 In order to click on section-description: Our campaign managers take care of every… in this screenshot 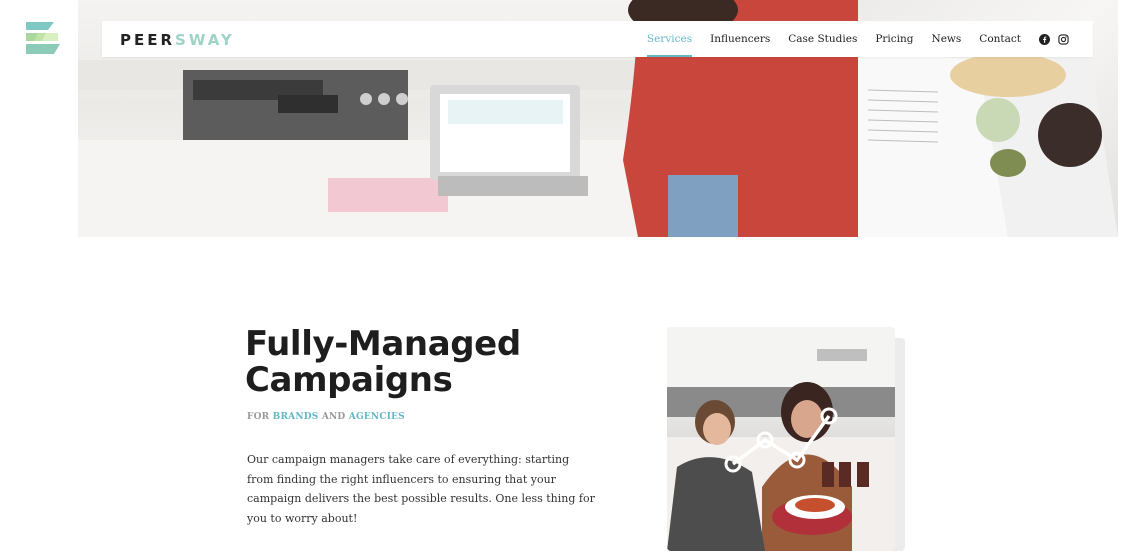, I will do `click(421, 489)`.